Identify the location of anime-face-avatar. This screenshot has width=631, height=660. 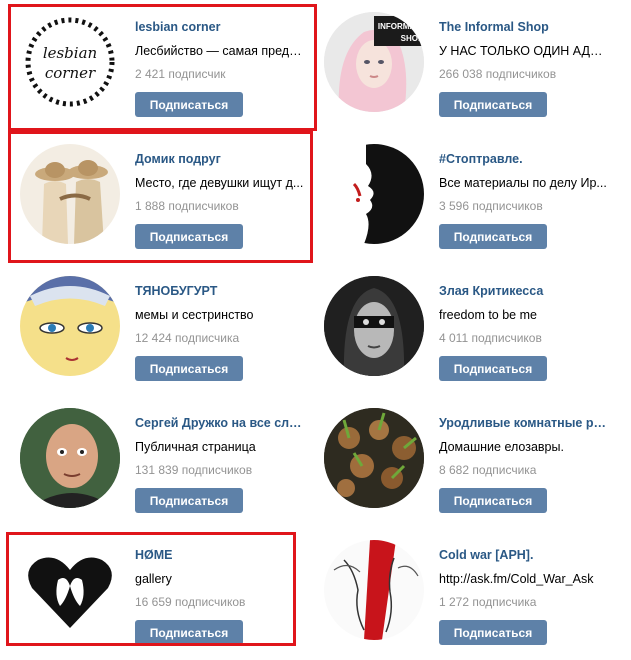
(70, 326).